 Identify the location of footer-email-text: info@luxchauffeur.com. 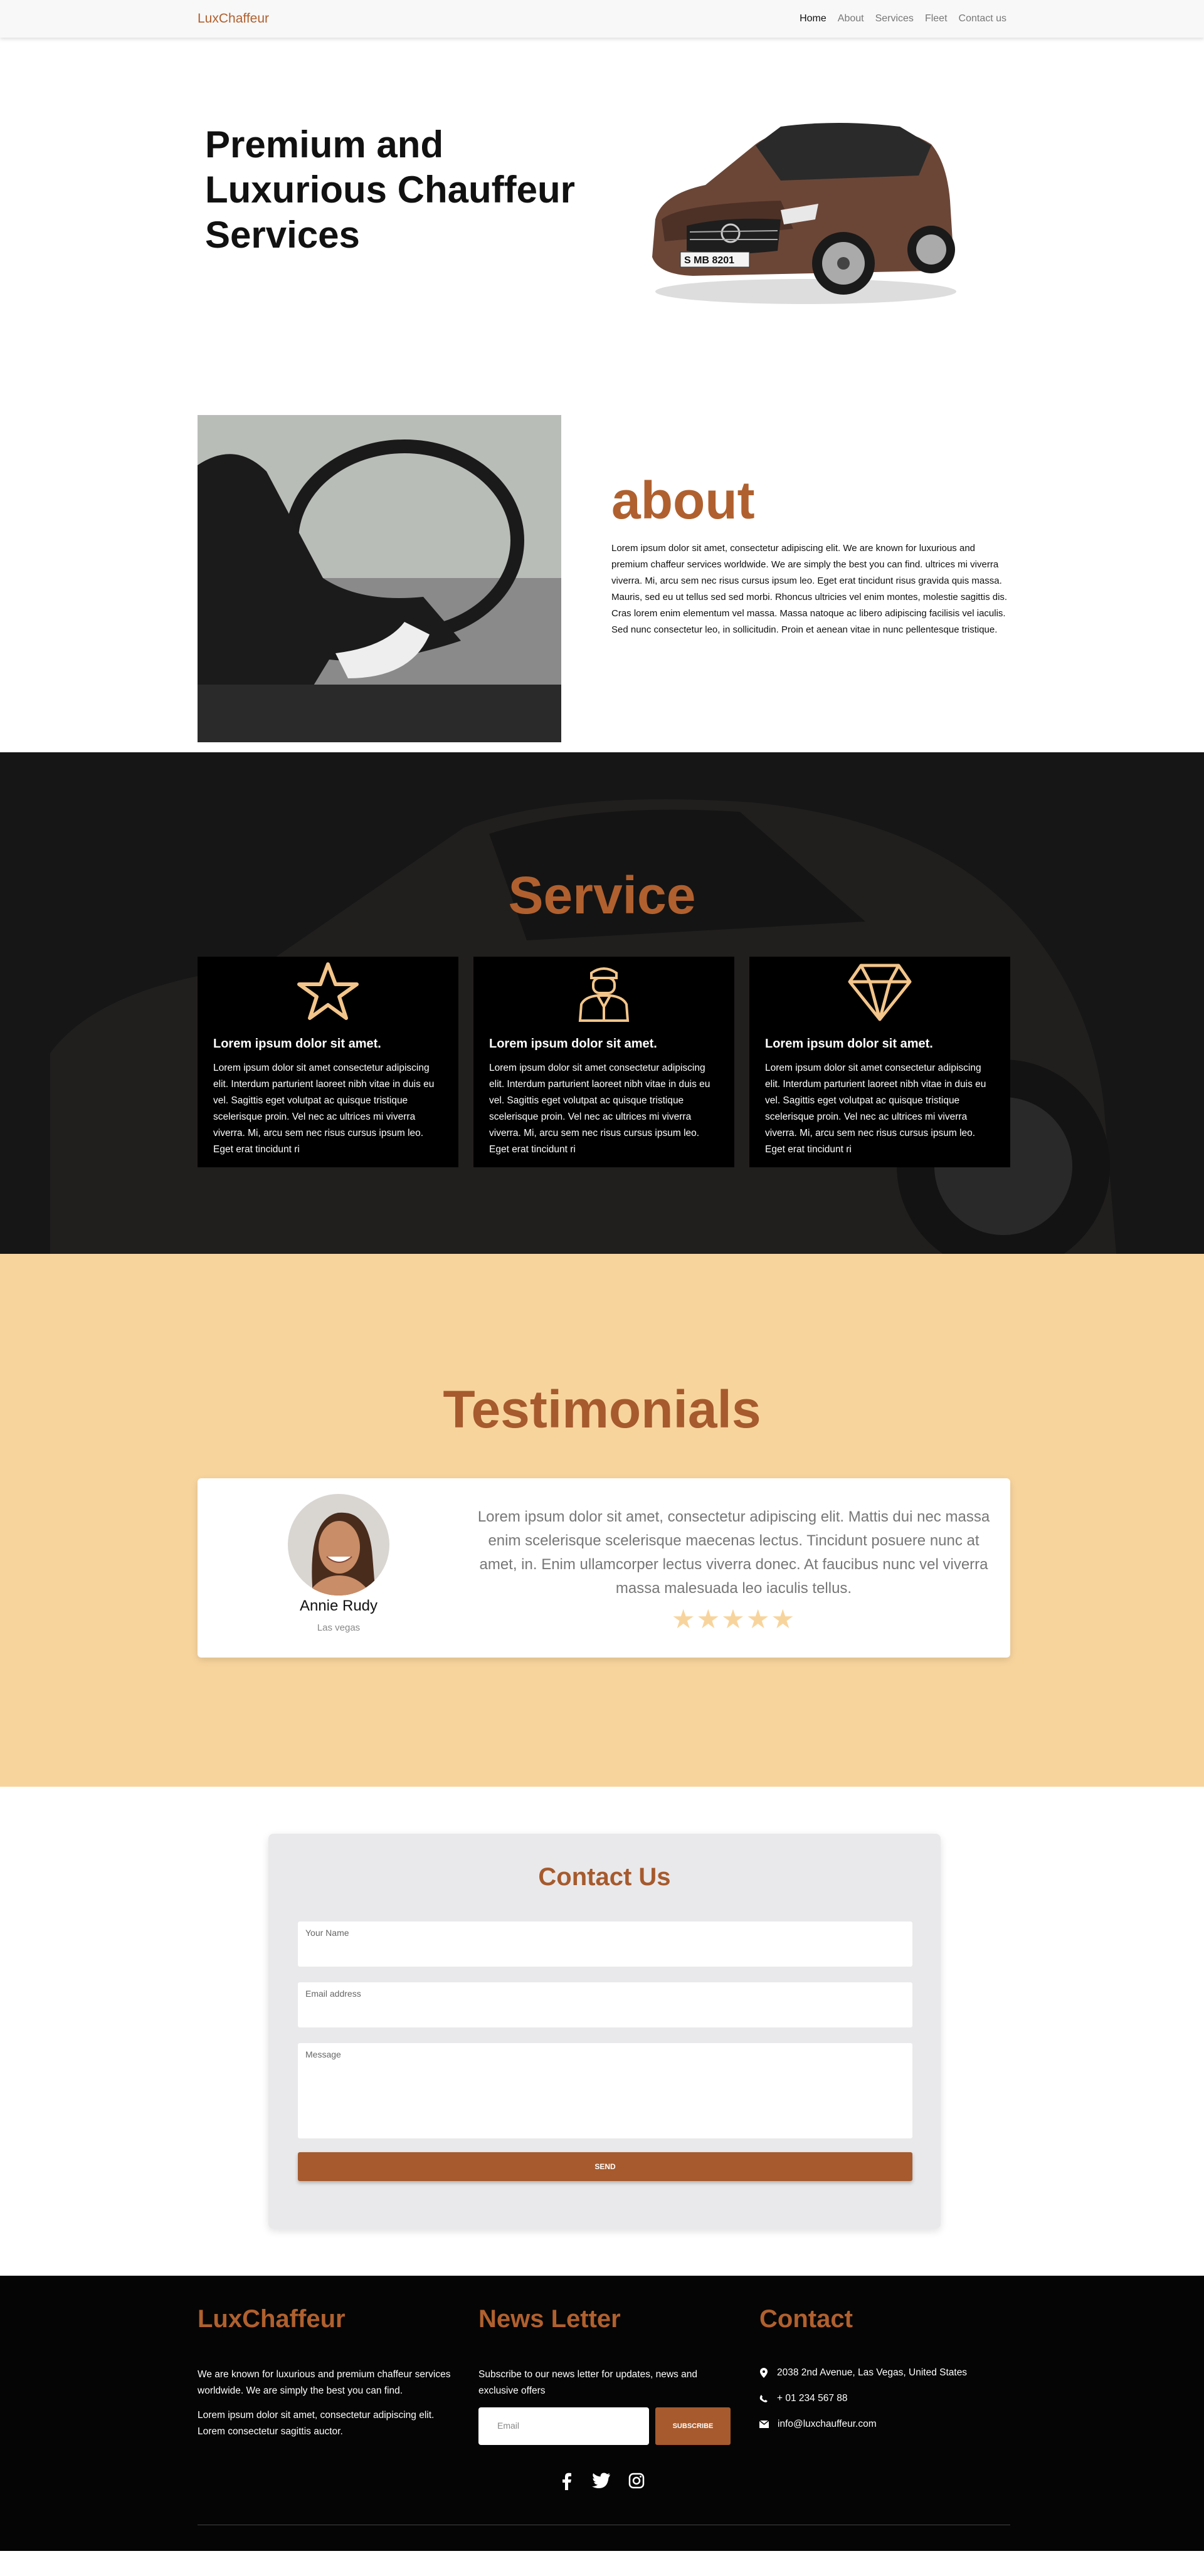
(827, 2424).